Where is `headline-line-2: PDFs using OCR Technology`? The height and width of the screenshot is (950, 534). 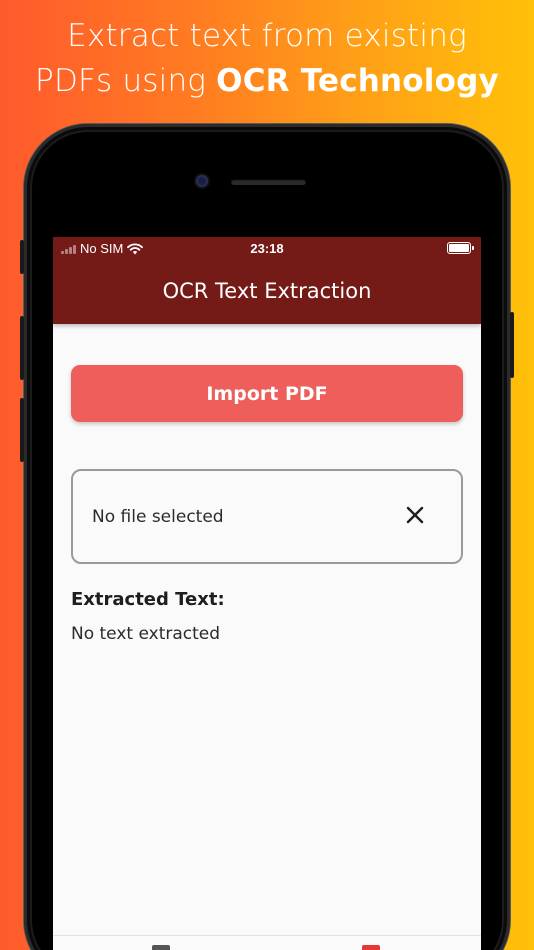 headline-line-2: PDFs using OCR Technology is located at coordinates (267, 81).